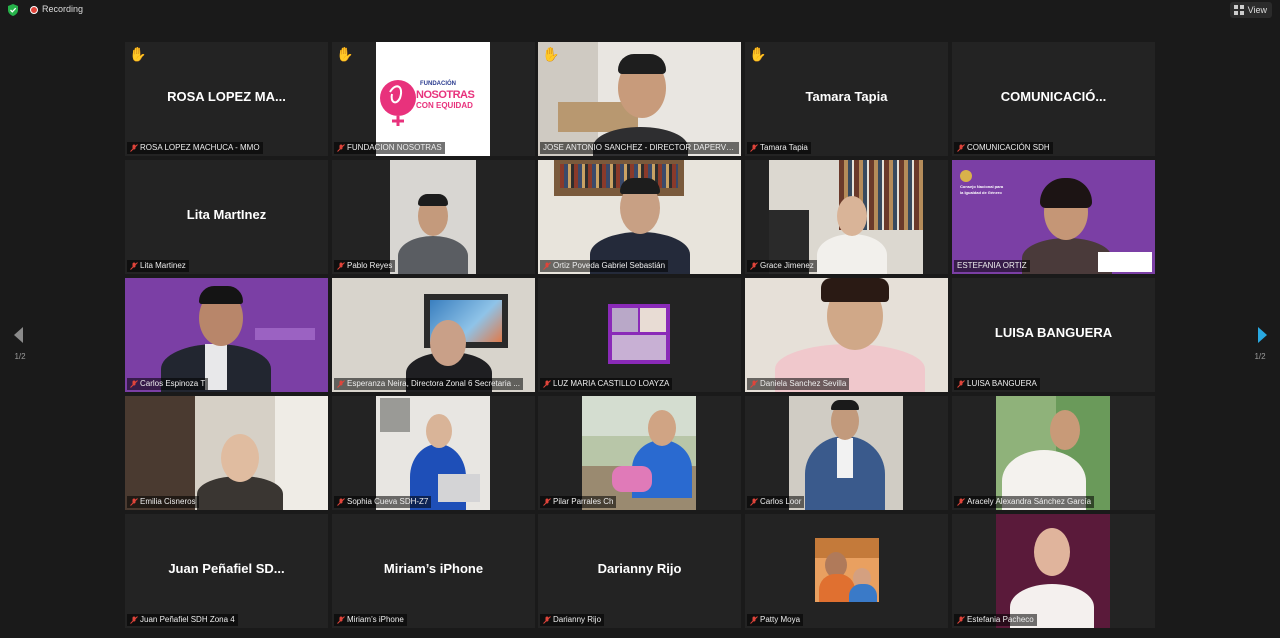  What do you see at coordinates (776, 502) in the screenshot?
I see `participant-name-label: Carlos Loor` at bounding box center [776, 502].